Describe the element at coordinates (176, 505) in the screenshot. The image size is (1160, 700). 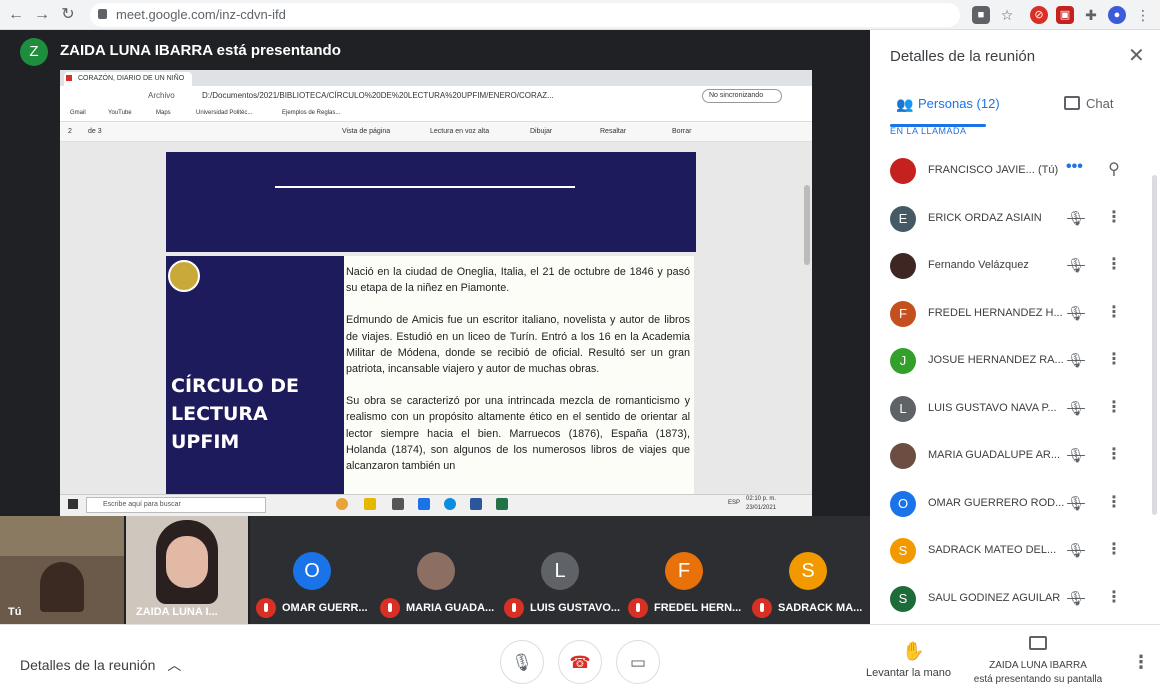
I see `taskbar-search: Escribe aquí para buscar` at that location.